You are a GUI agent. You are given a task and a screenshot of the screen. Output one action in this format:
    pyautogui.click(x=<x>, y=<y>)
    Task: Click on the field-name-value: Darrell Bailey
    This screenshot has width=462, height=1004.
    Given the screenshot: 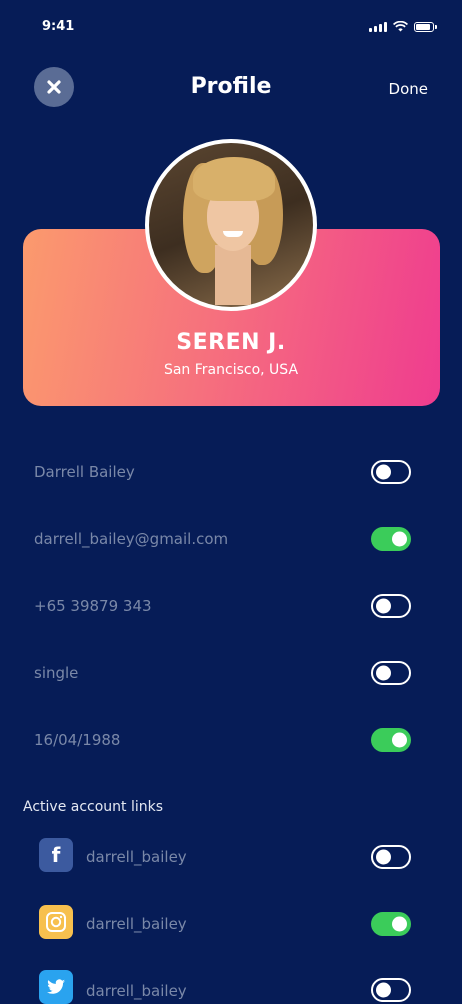 What is the action you would take?
    pyautogui.click(x=84, y=472)
    